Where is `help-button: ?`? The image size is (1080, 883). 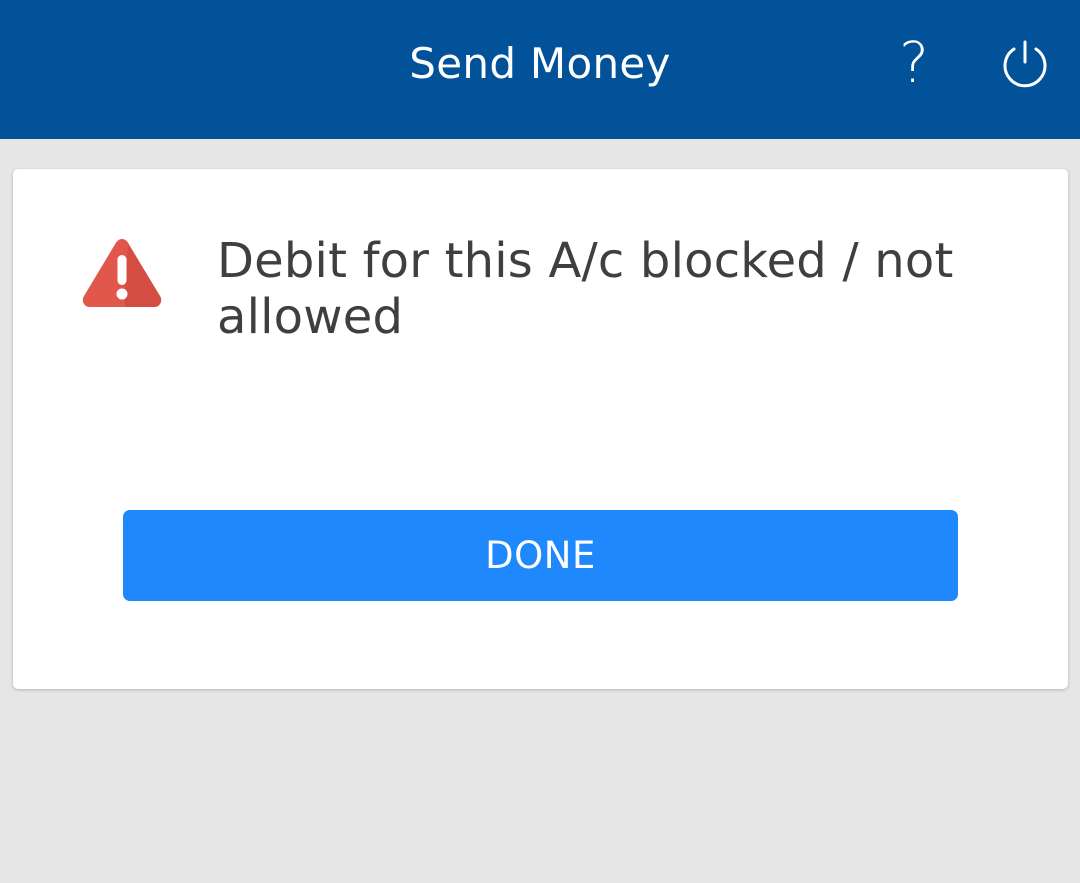
help-button: ? is located at coordinates (914, 64).